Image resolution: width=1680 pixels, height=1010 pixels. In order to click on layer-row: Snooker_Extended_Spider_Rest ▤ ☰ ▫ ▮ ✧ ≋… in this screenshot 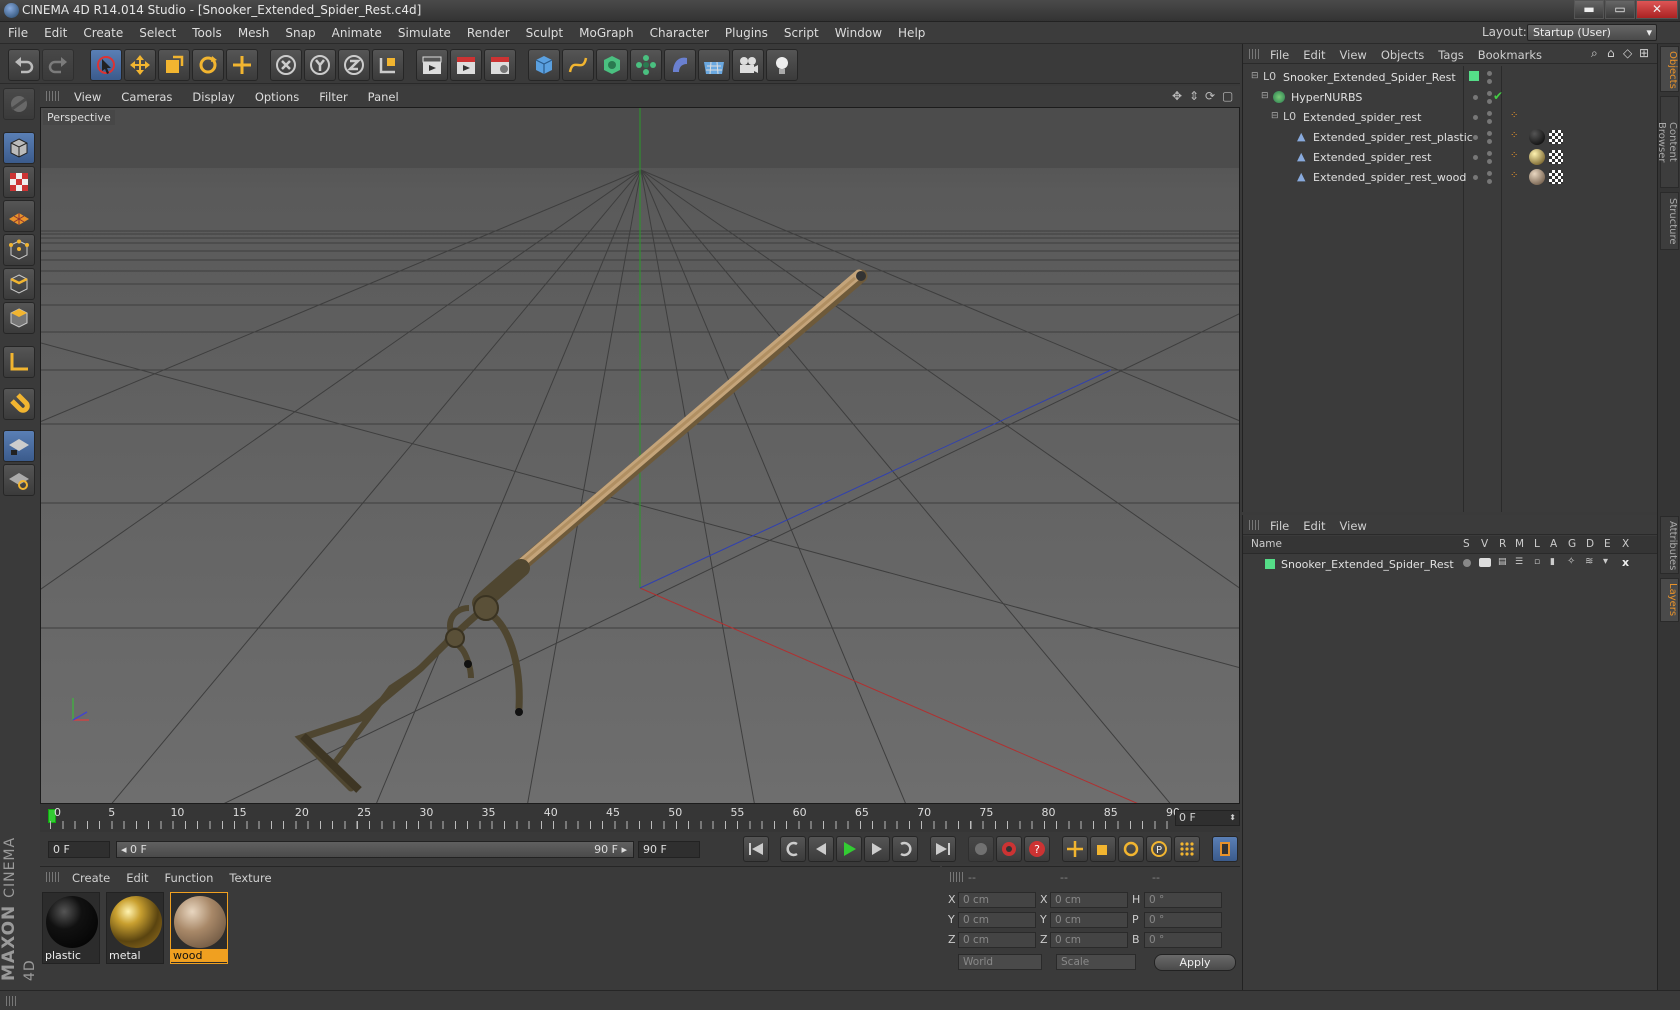, I will do `click(1450, 565)`.